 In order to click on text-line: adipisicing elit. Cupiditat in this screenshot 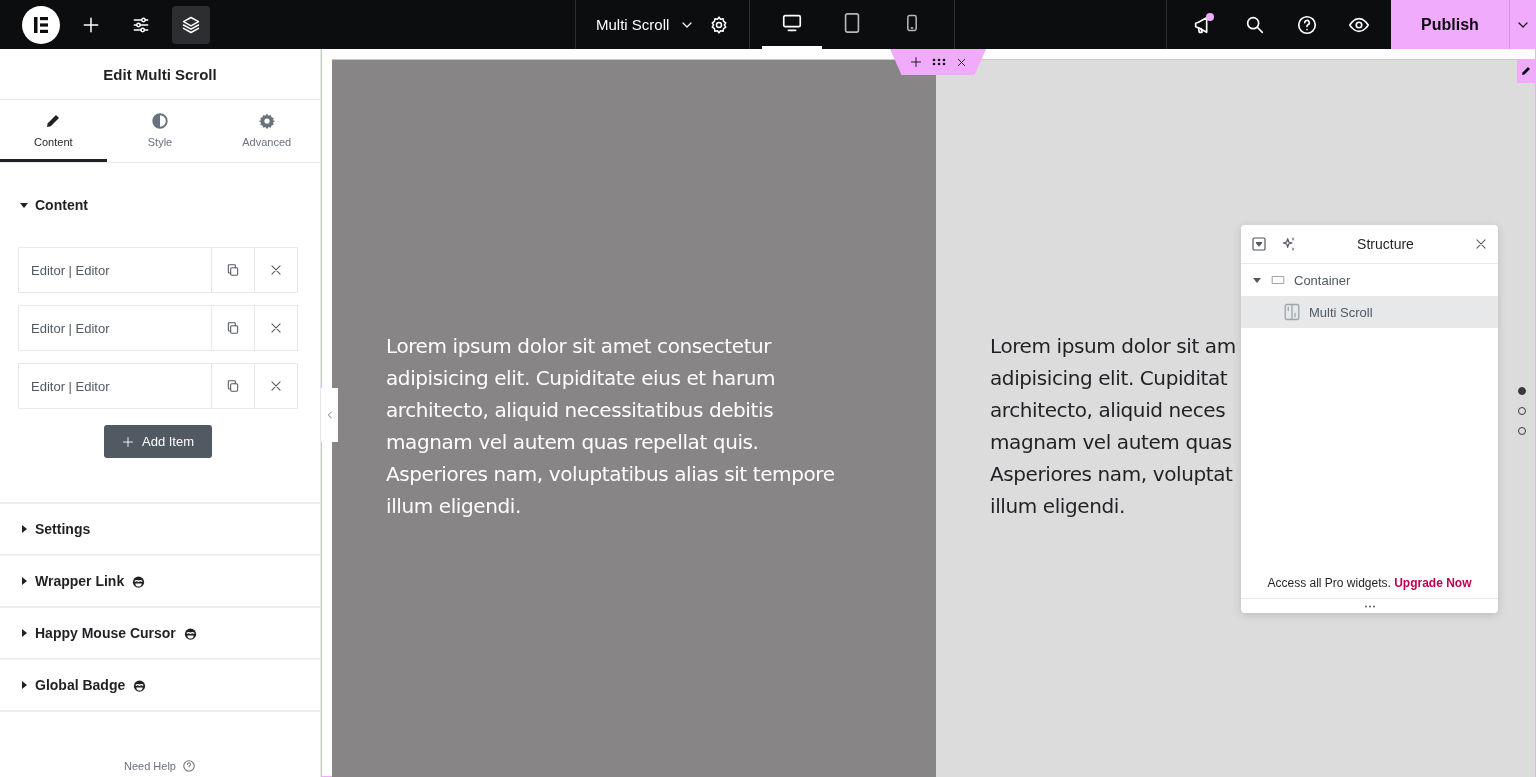, I will do `click(1109, 378)`.